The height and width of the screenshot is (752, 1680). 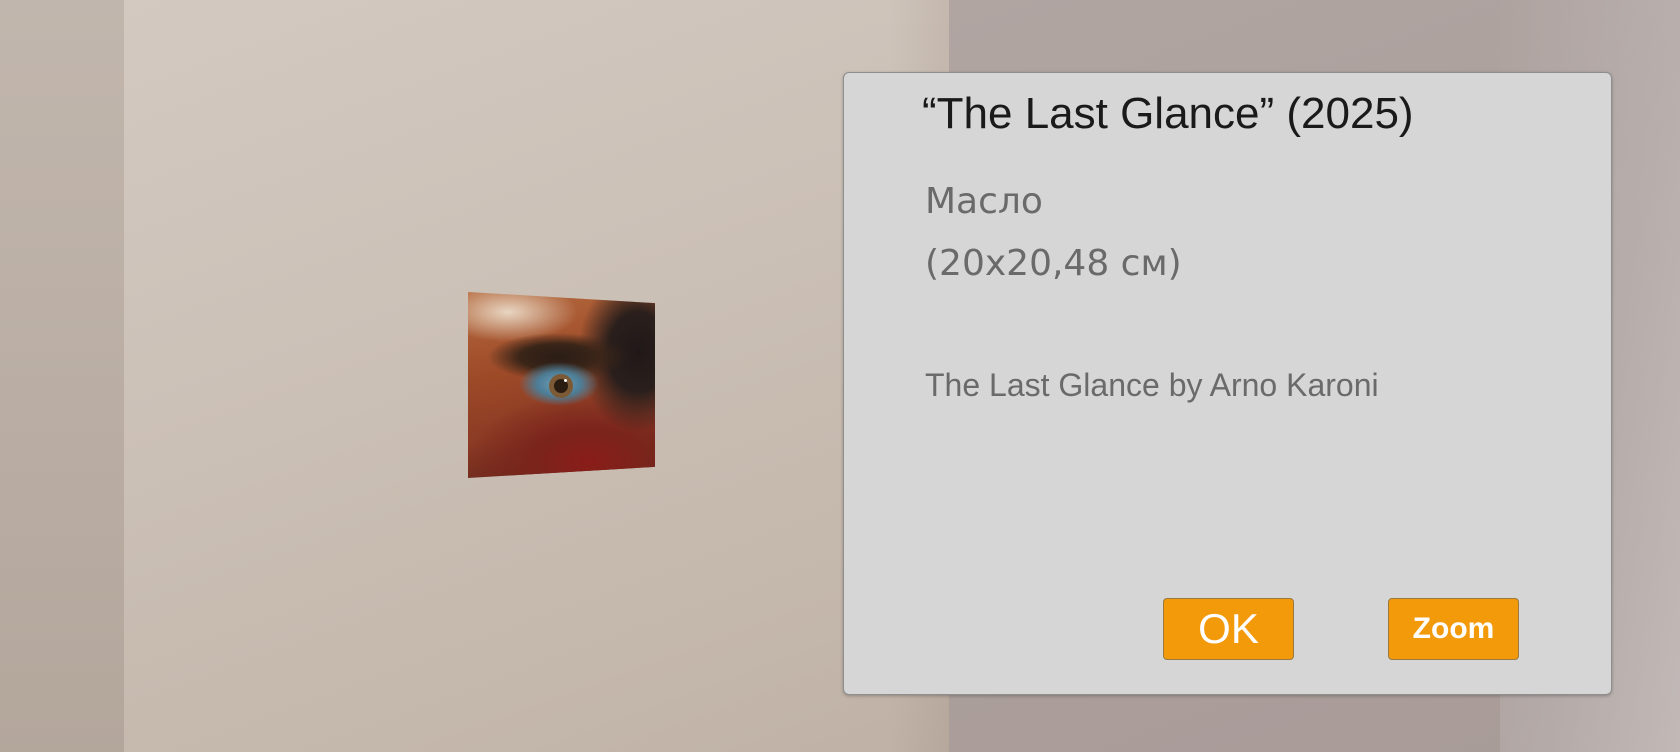 I want to click on artwork-medium: Масло, so click(x=984, y=201).